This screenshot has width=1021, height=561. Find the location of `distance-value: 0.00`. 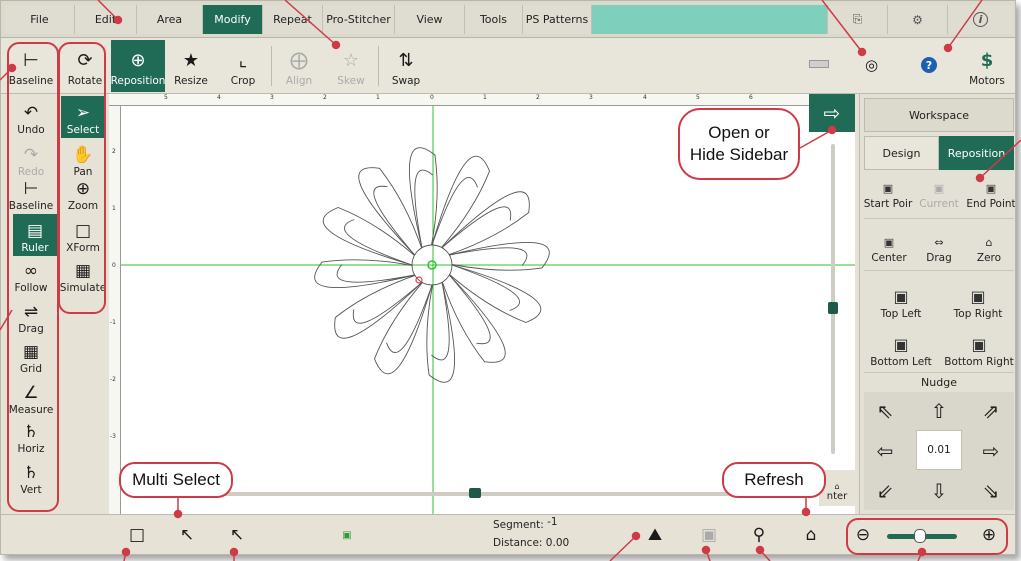

distance-value: 0.00 is located at coordinates (557, 543).